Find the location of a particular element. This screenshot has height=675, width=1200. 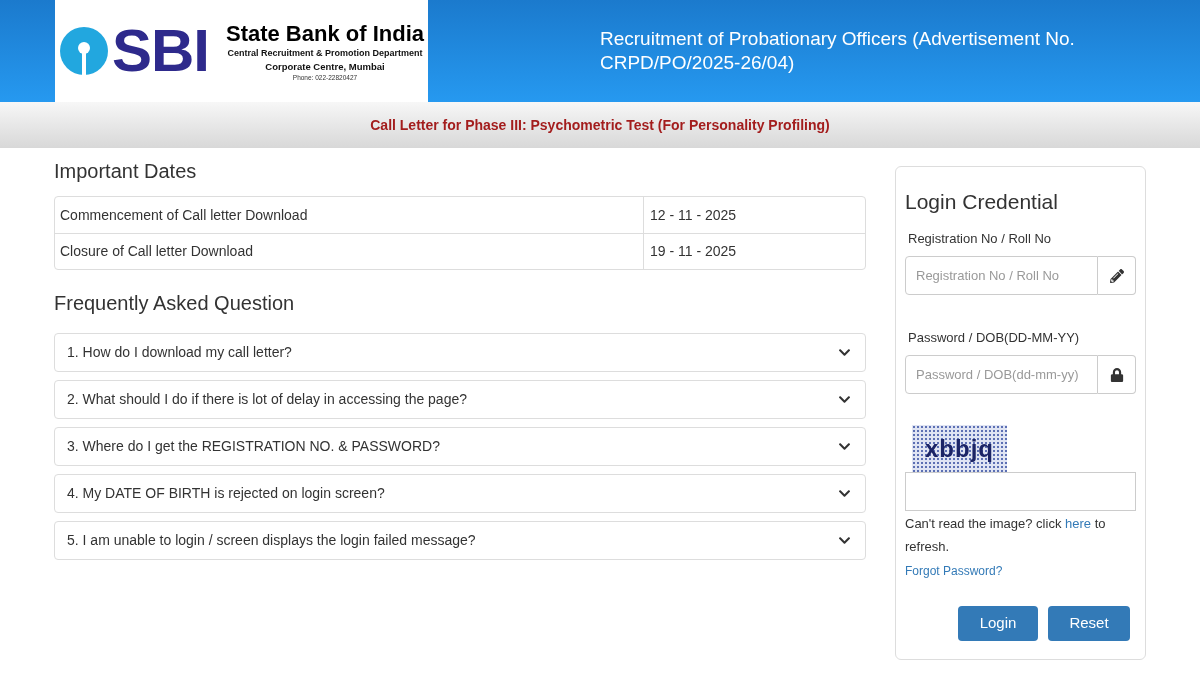

captcha-input is located at coordinates (1020, 491).